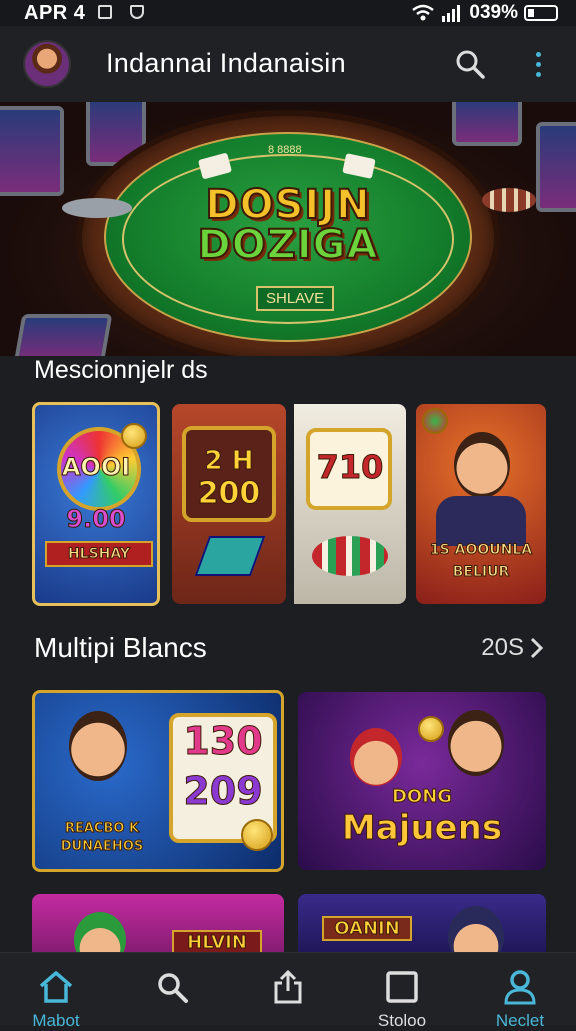 The image size is (576, 1031). I want to click on game-tile-4: 1S AOOUNLA BELIUR, so click(481, 504).